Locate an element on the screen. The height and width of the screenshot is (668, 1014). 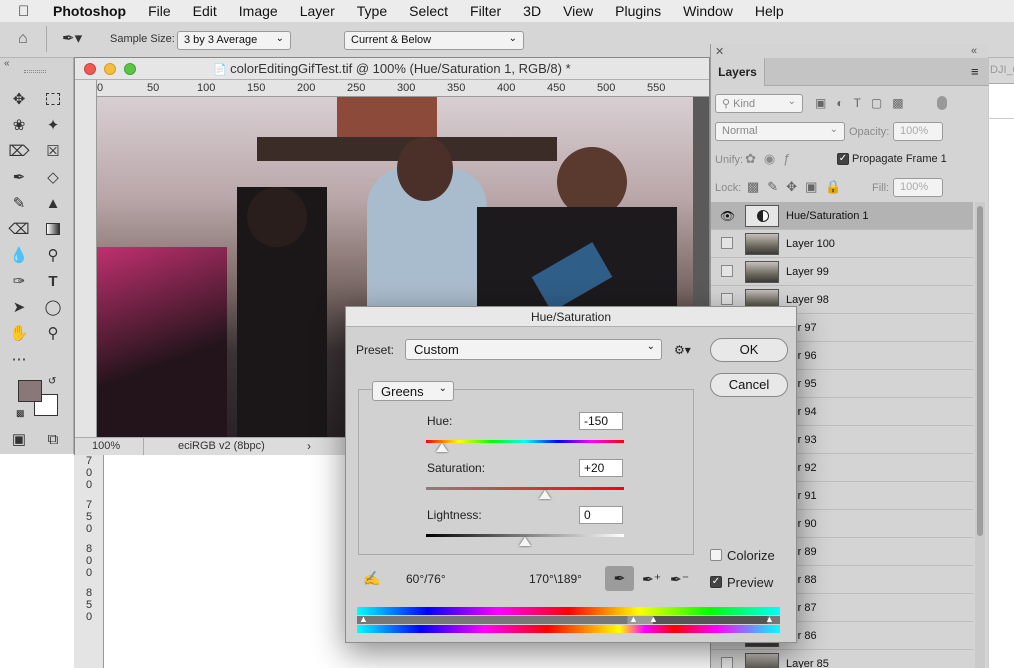
filter-toggle is located at coordinates (942, 103).